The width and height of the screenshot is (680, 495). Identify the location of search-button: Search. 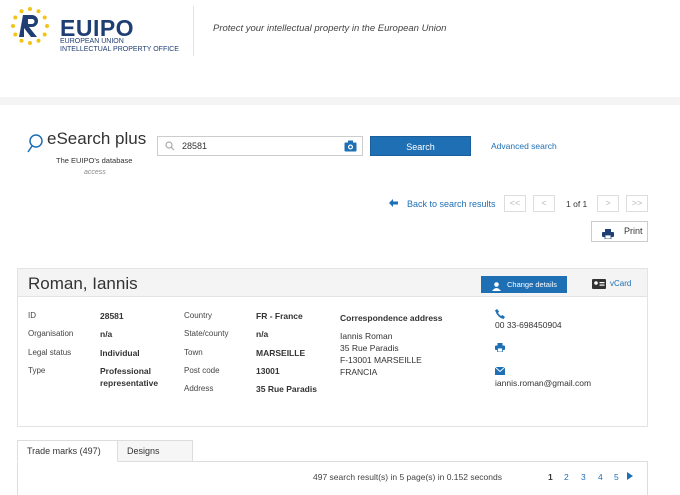
(420, 146).